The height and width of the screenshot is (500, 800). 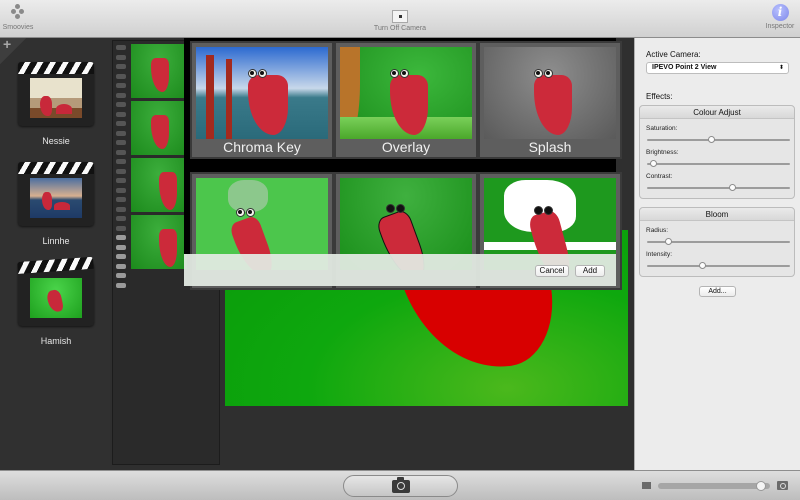 I want to click on project-name: Hamish, so click(x=56, y=341).